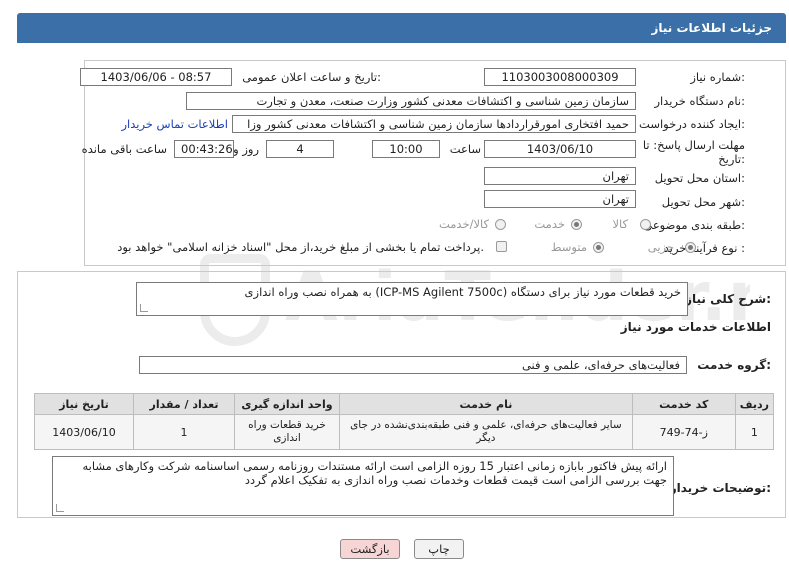  Describe the element at coordinates (246, 149) in the screenshot. I see `days-label: روز و` at that location.